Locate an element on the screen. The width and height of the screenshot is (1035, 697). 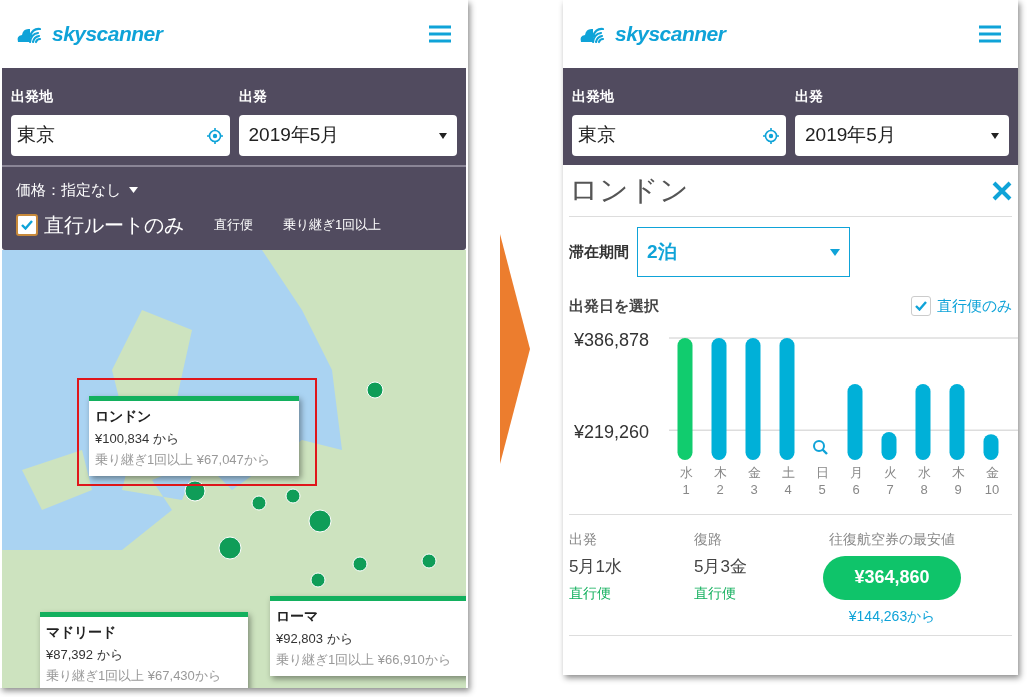
transfer-price: 乗り継ぎ1回以上 ¥67,047から is located at coordinates (183, 460).